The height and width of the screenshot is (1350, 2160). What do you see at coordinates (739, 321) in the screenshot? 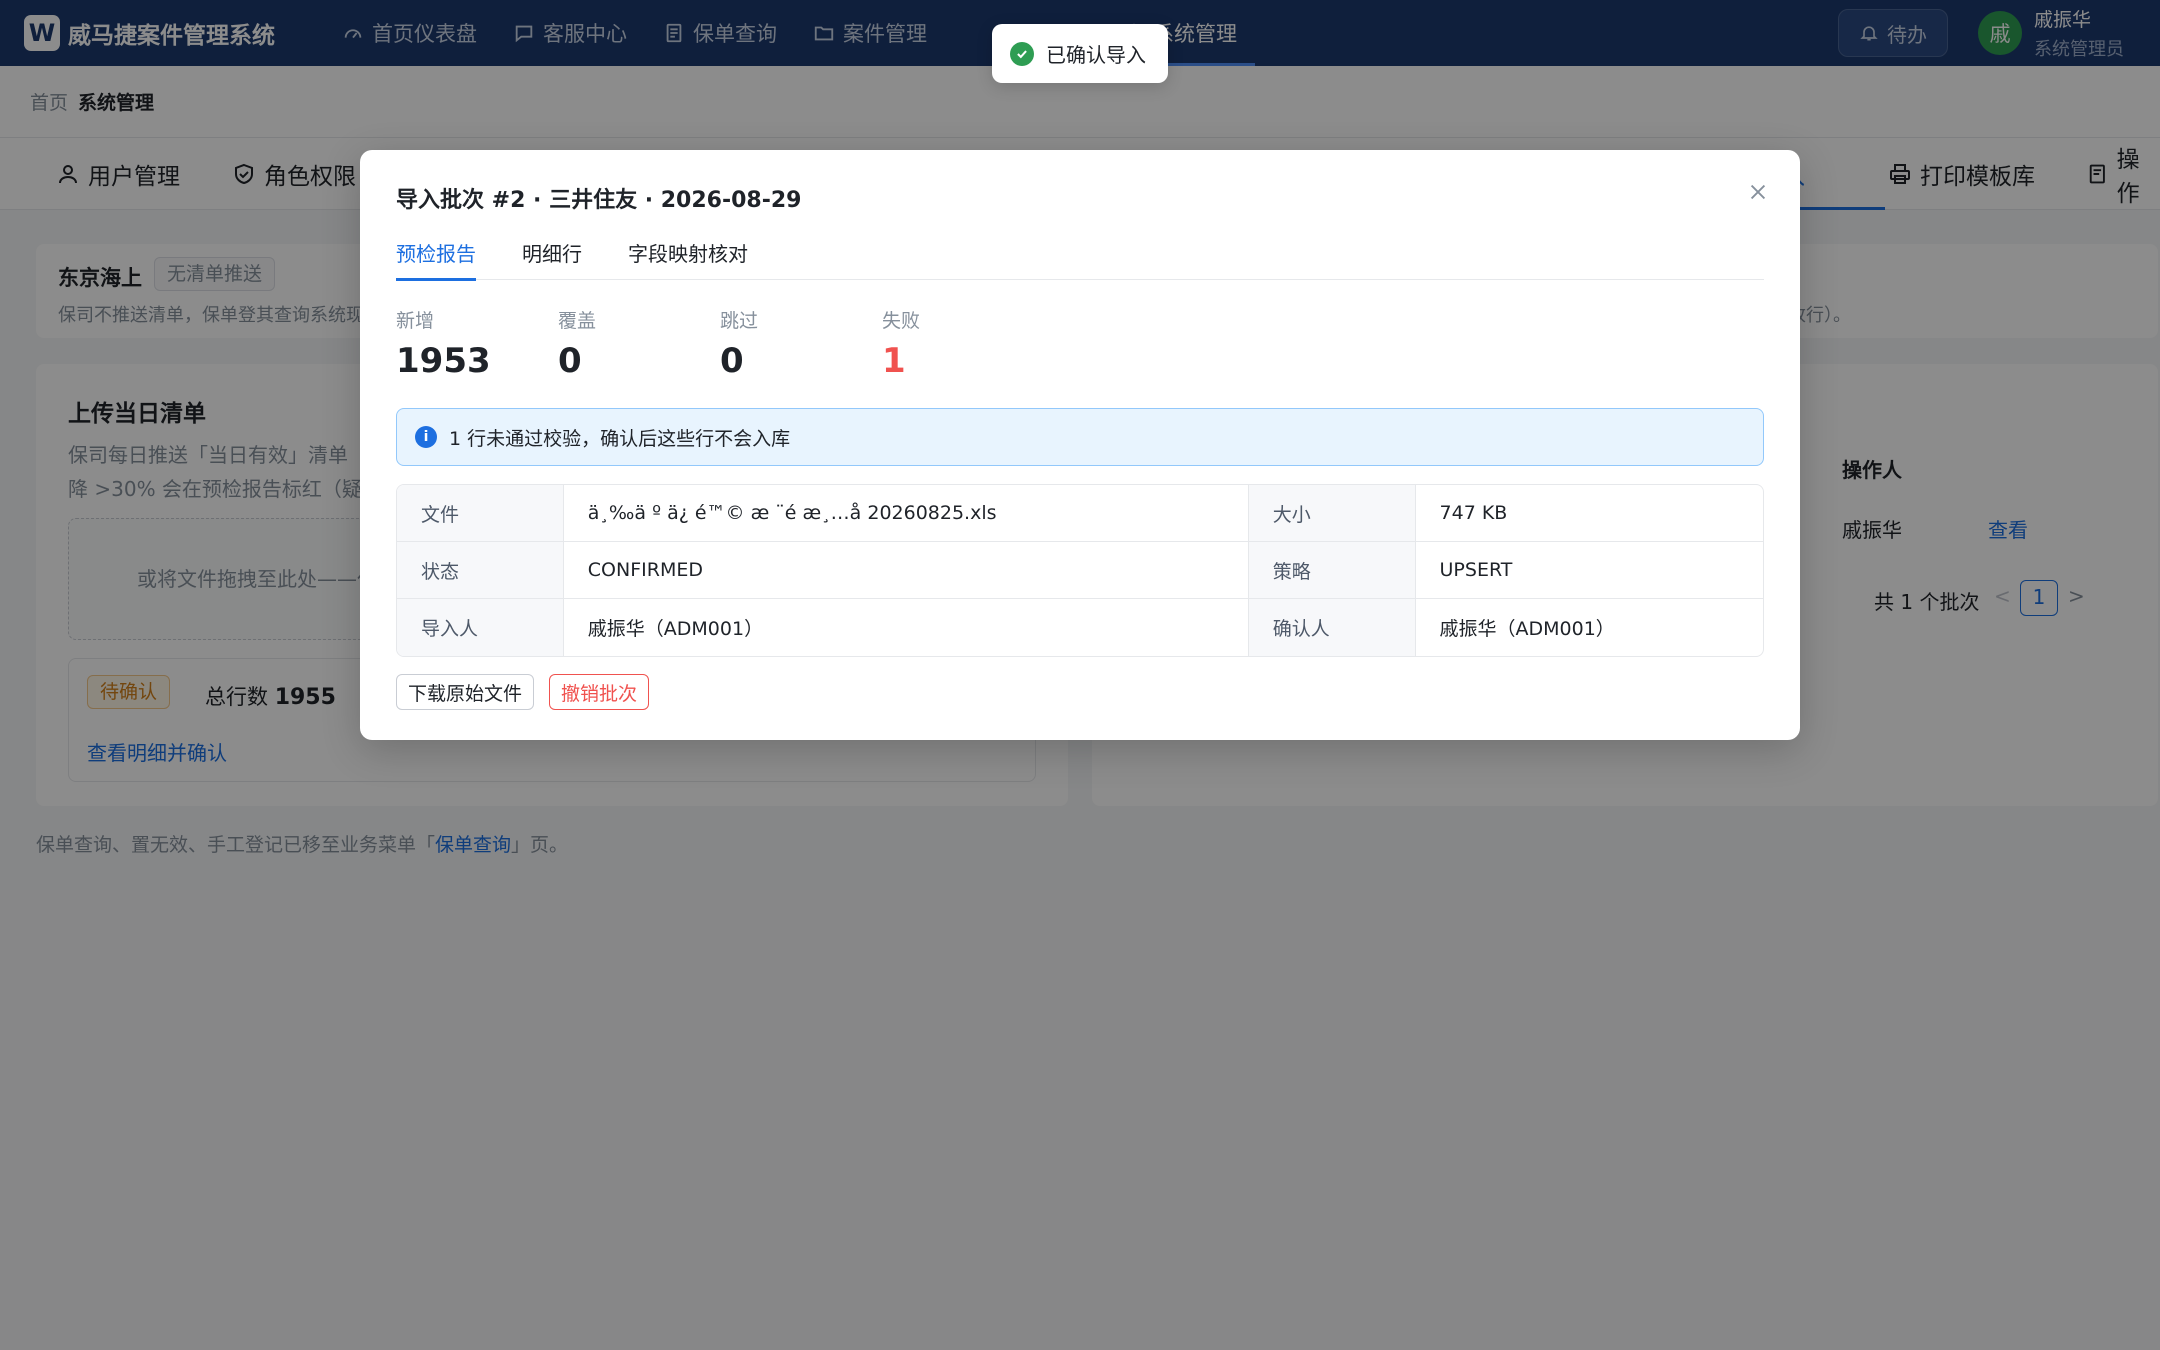
I see `stat-label: 跳过` at bounding box center [739, 321].